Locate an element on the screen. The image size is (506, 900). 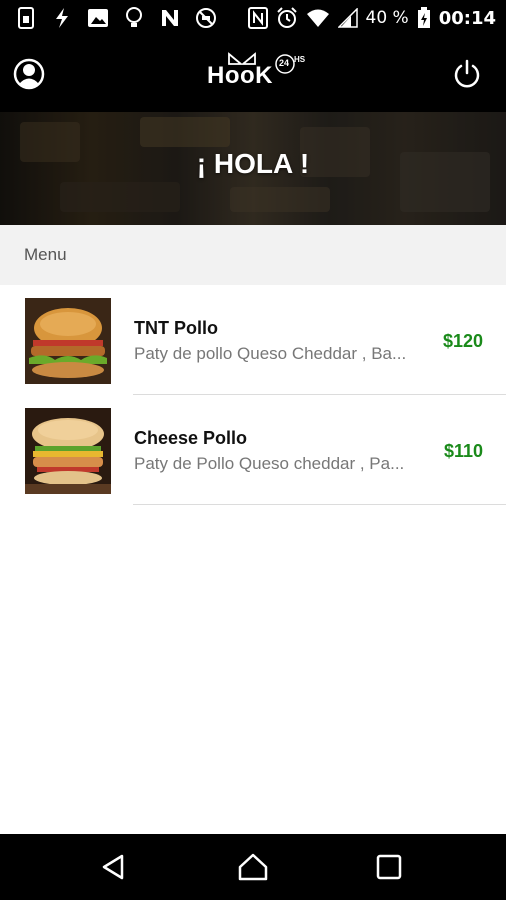
app-logo: HooK 24 HS is located at coordinates (260, 74).